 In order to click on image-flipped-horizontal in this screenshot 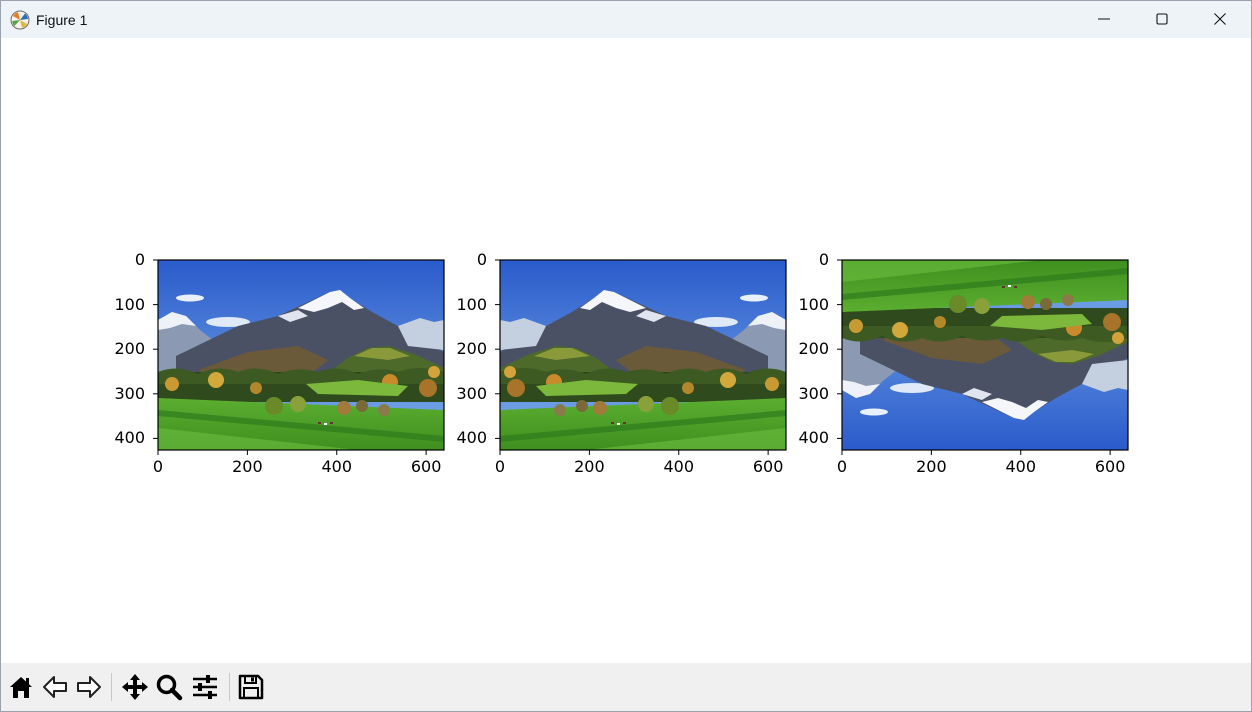, I will do `click(641, 357)`.